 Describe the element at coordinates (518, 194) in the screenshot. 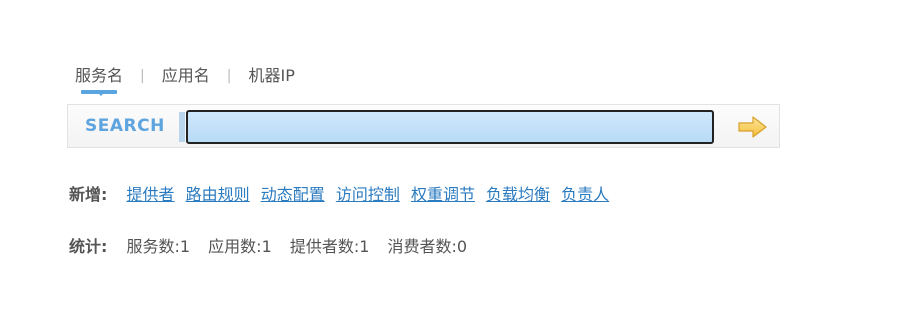

I see `add-load-balance-link: 负载均衡` at that location.